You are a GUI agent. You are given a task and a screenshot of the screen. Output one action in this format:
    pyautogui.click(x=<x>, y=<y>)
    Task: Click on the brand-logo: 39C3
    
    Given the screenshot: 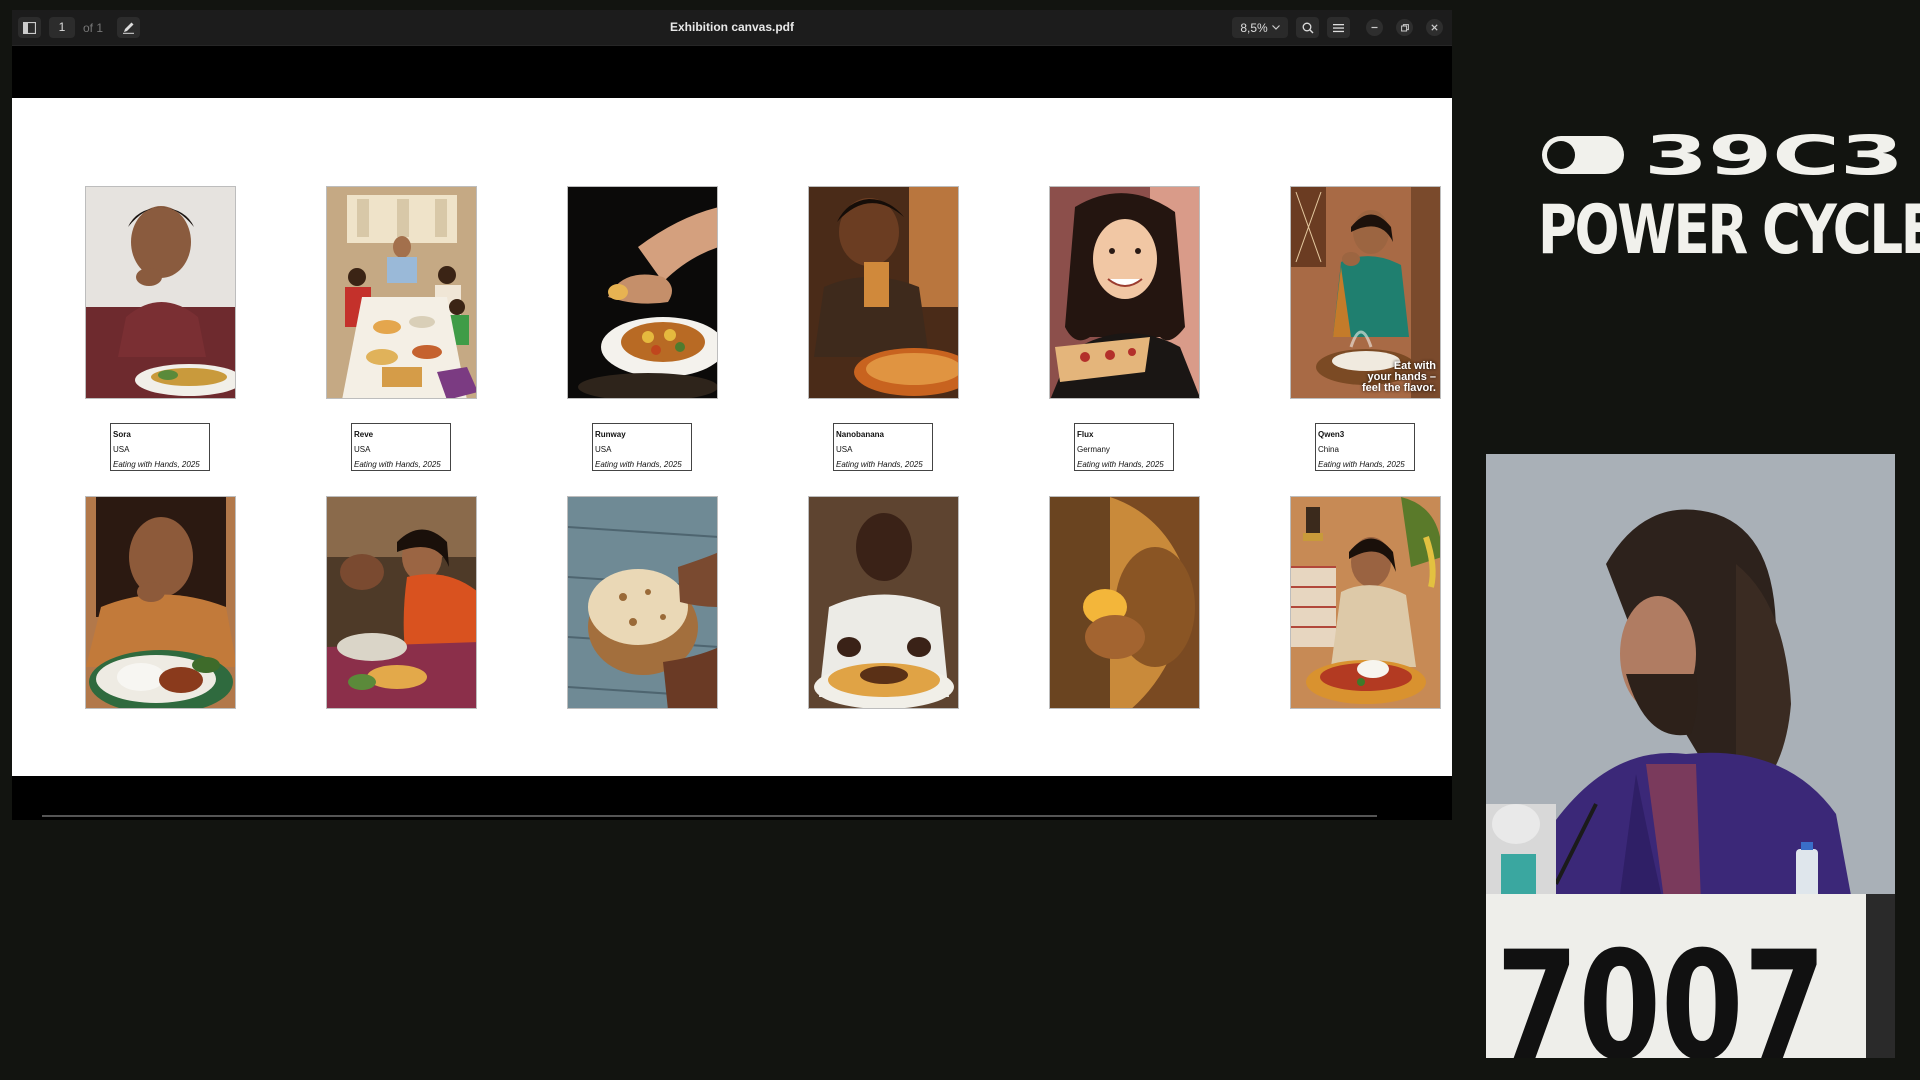 What is the action you would take?
    pyautogui.click(x=1723, y=155)
    